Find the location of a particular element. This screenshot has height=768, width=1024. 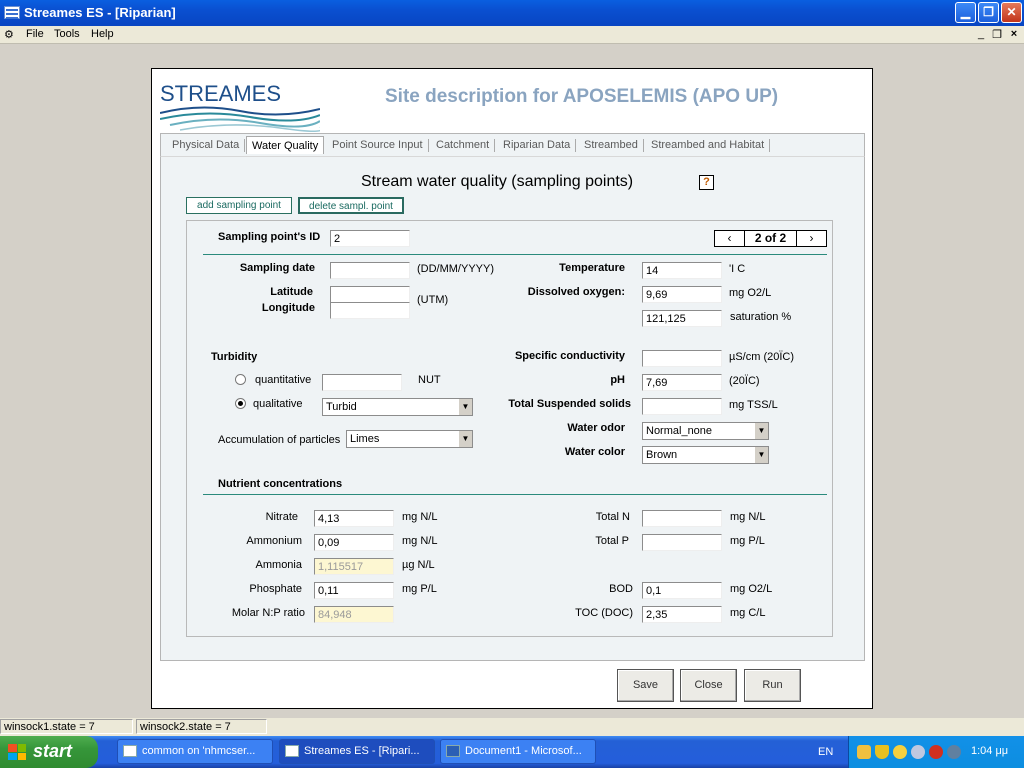

previous-record-button: ‹ is located at coordinates (730, 238).